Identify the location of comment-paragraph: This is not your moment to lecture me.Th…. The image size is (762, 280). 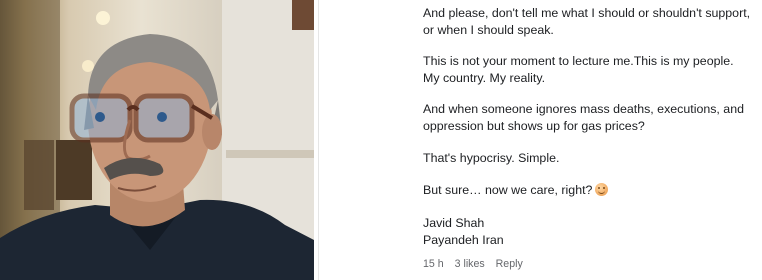
(578, 69).